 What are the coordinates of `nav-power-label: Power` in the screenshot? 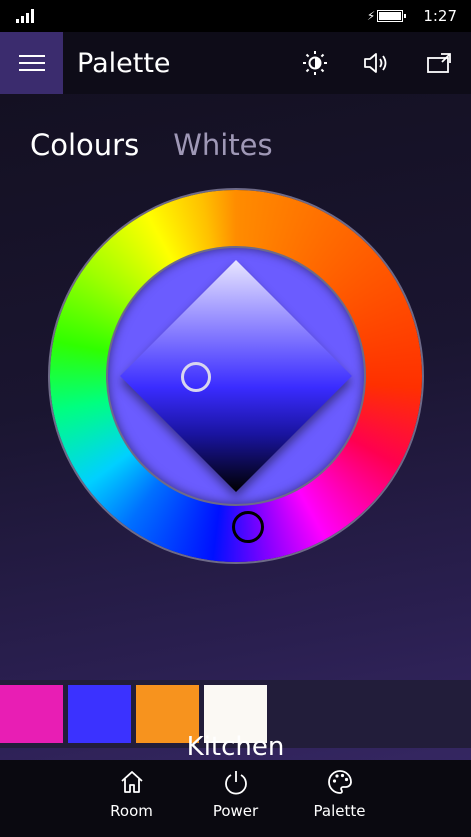 It's located at (235, 811).